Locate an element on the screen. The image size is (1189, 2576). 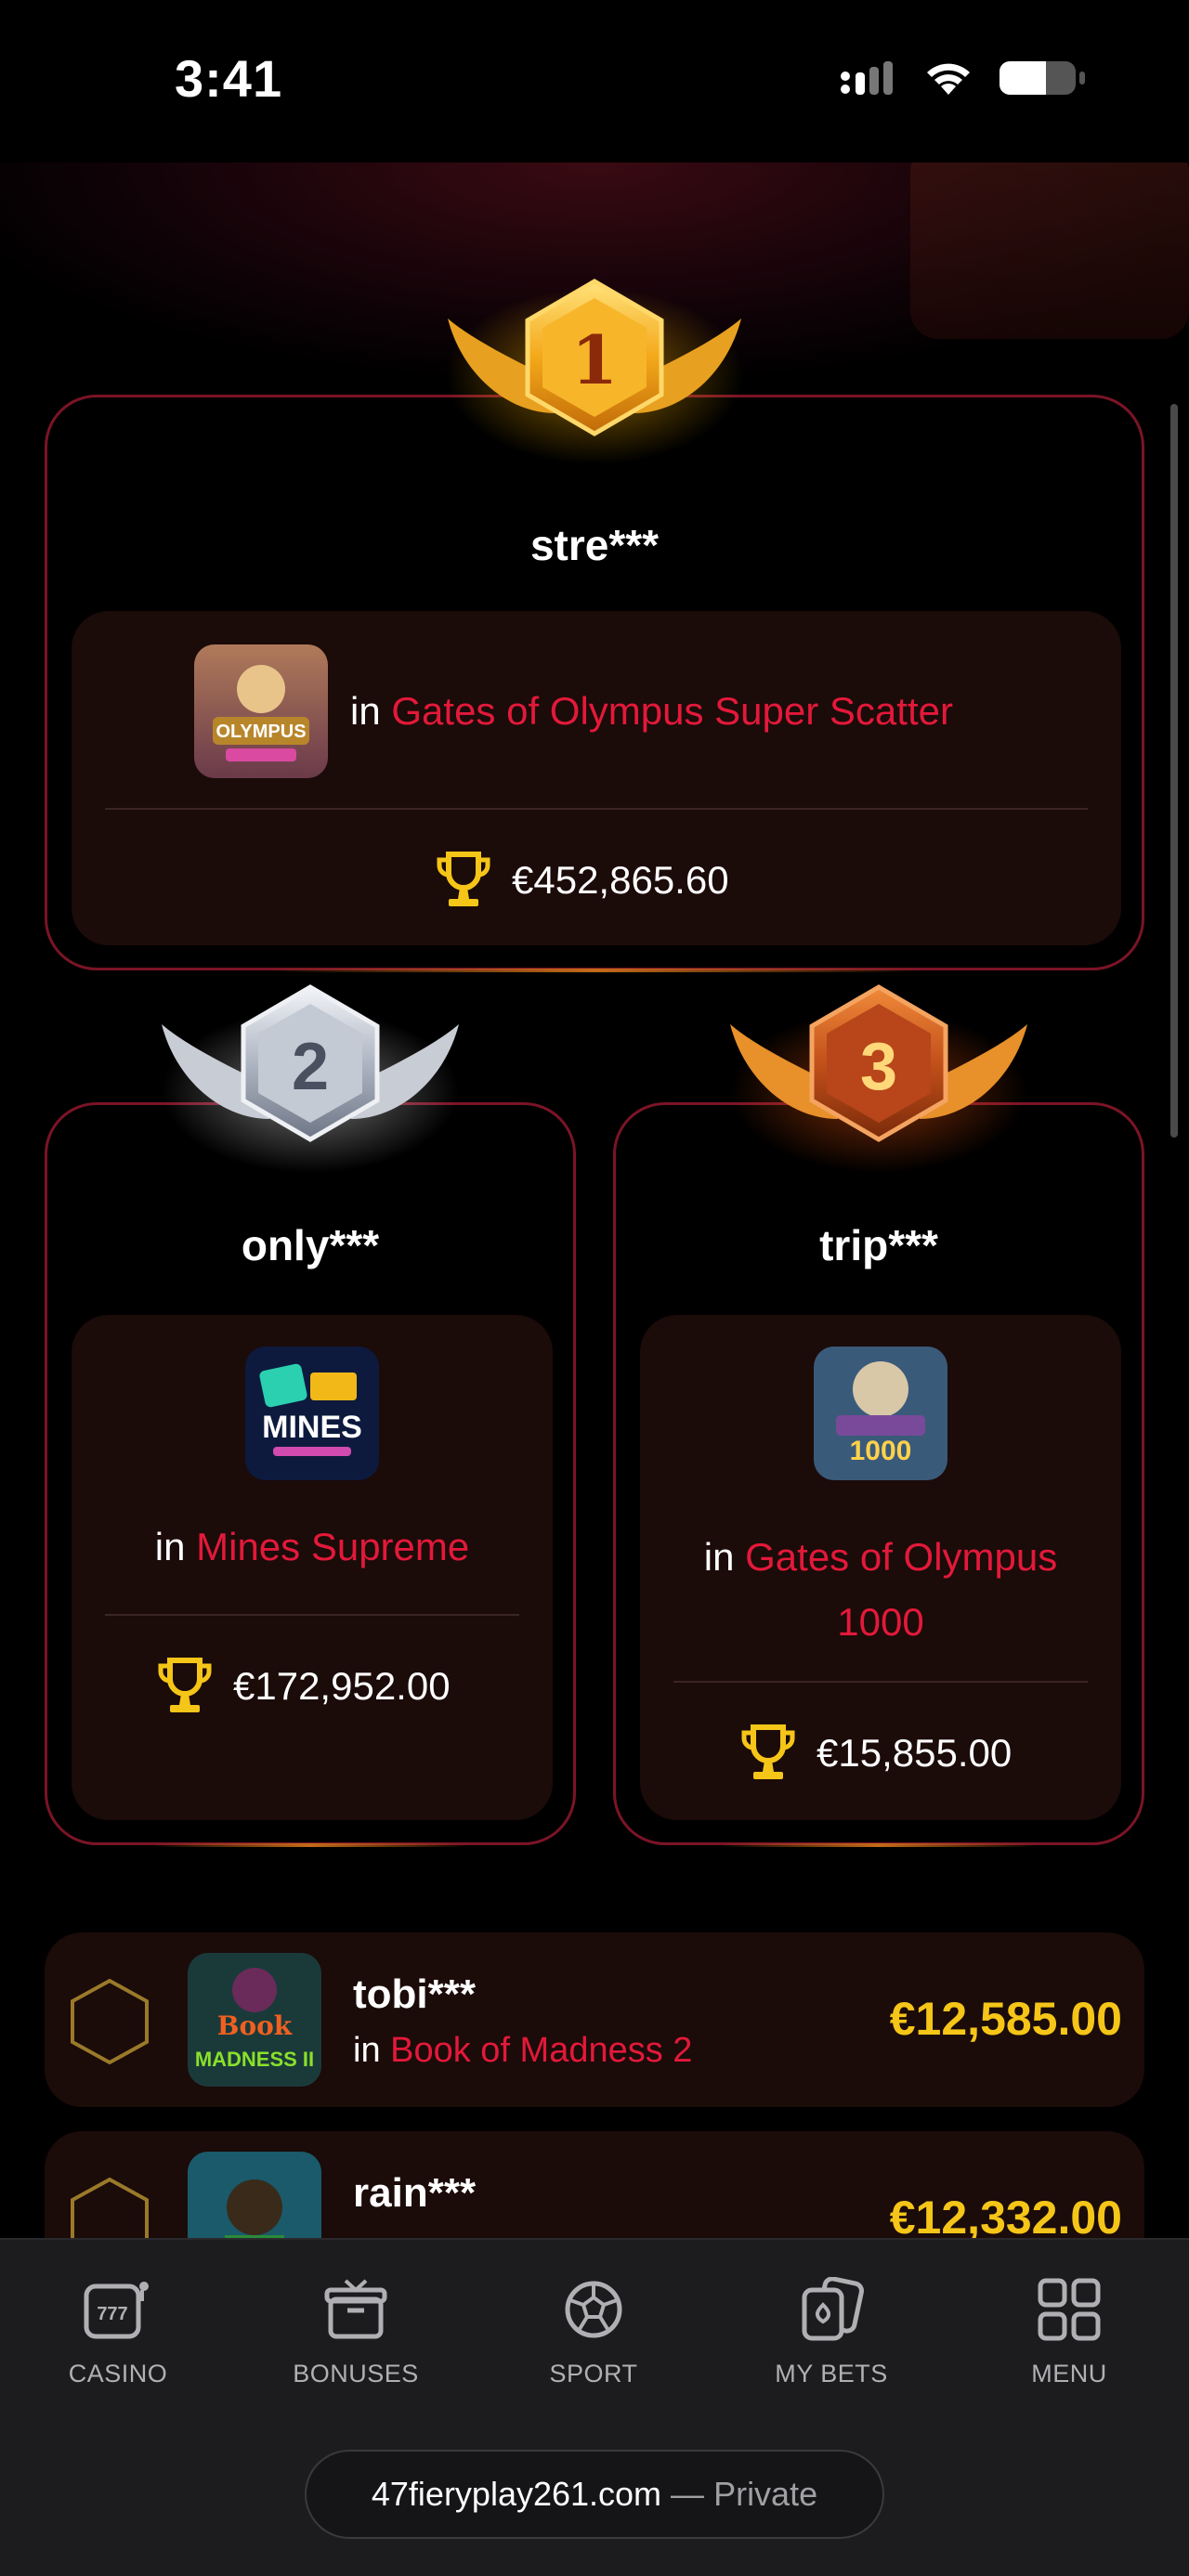
svg-text: 777 is located at coordinates (112, 2314).